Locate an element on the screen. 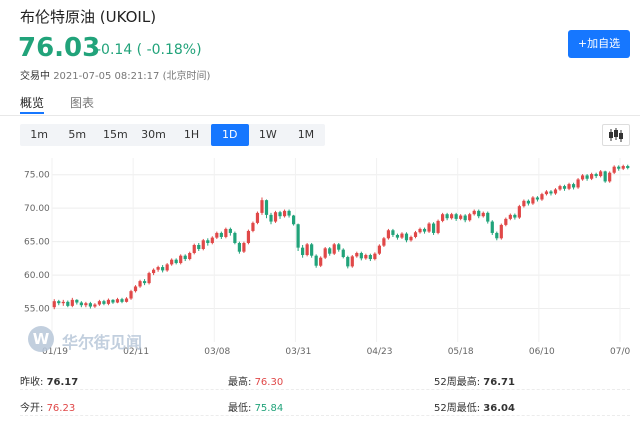  x-tick-label: 03/08 is located at coordinates (217, 352).